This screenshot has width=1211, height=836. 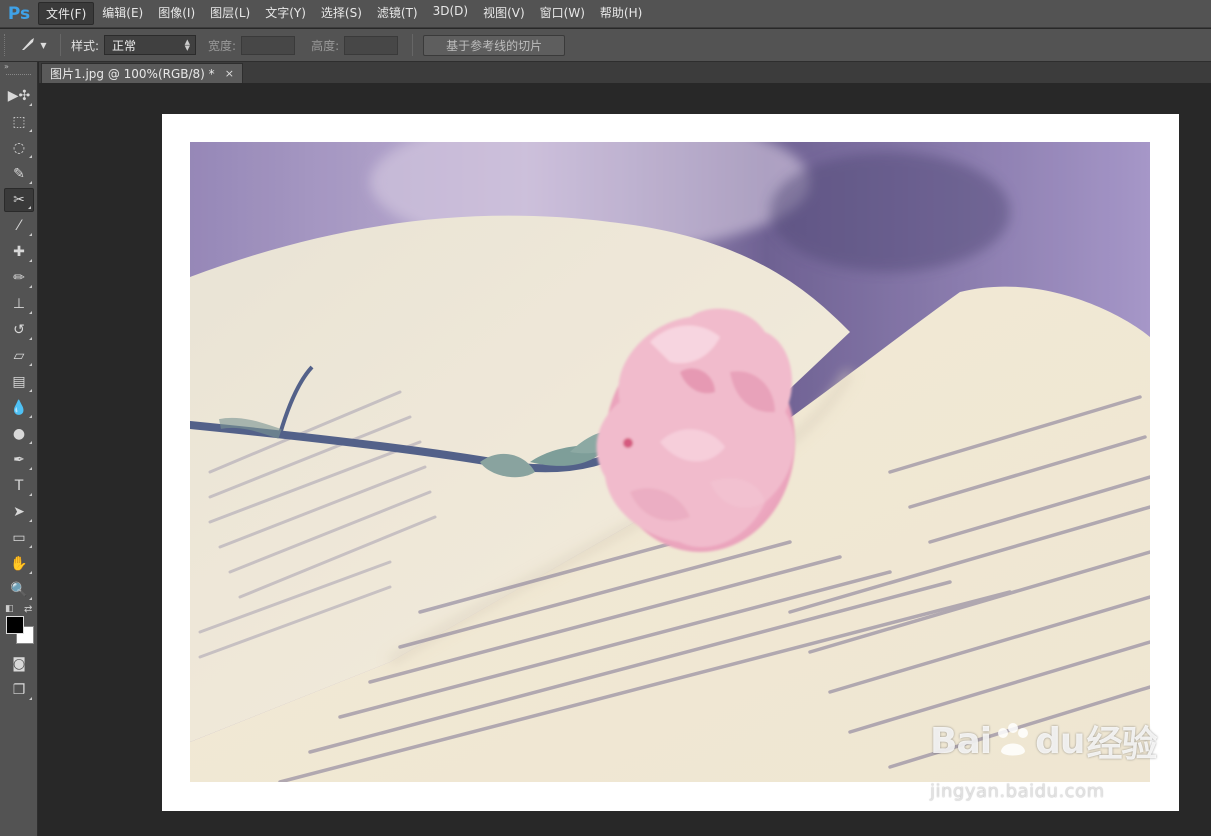 I want to click on menu-item-2: 图像(I), so click(x=176, y=13).